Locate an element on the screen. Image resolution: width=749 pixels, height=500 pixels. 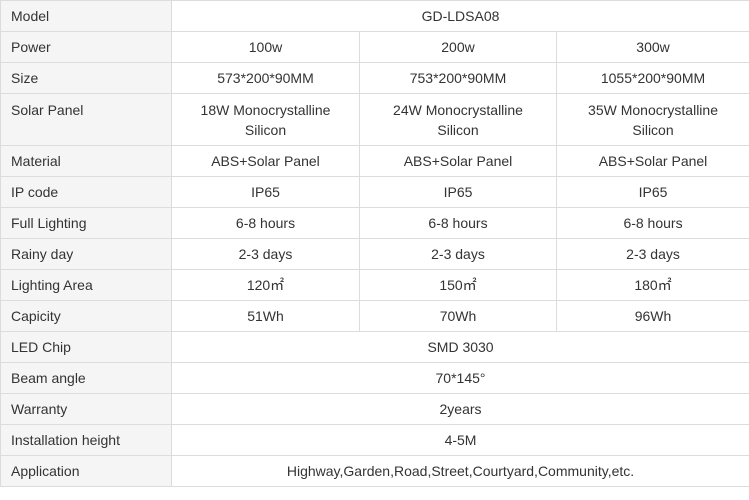
table-row-capicity: Capicity 51Wh 70Wh 96Wh is located at coordinates (374, 316).